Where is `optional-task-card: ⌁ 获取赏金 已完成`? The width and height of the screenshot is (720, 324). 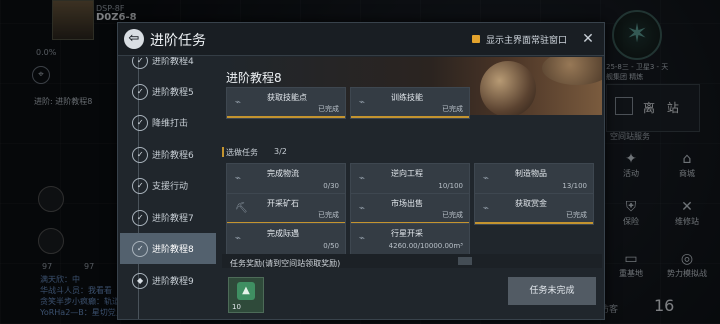 optional-task-card: ⌁ 获取赏金 已完成 is located at coordinates (534, 209).